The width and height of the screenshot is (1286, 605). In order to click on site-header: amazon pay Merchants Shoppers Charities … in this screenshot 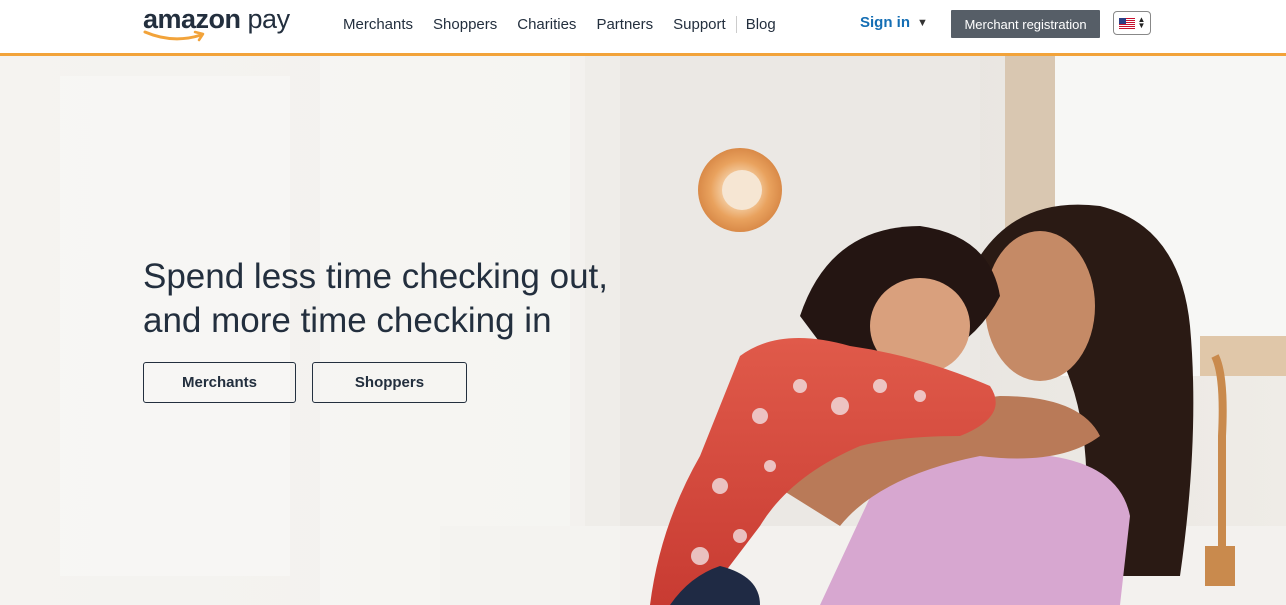, I will do `click(643, 28)`.